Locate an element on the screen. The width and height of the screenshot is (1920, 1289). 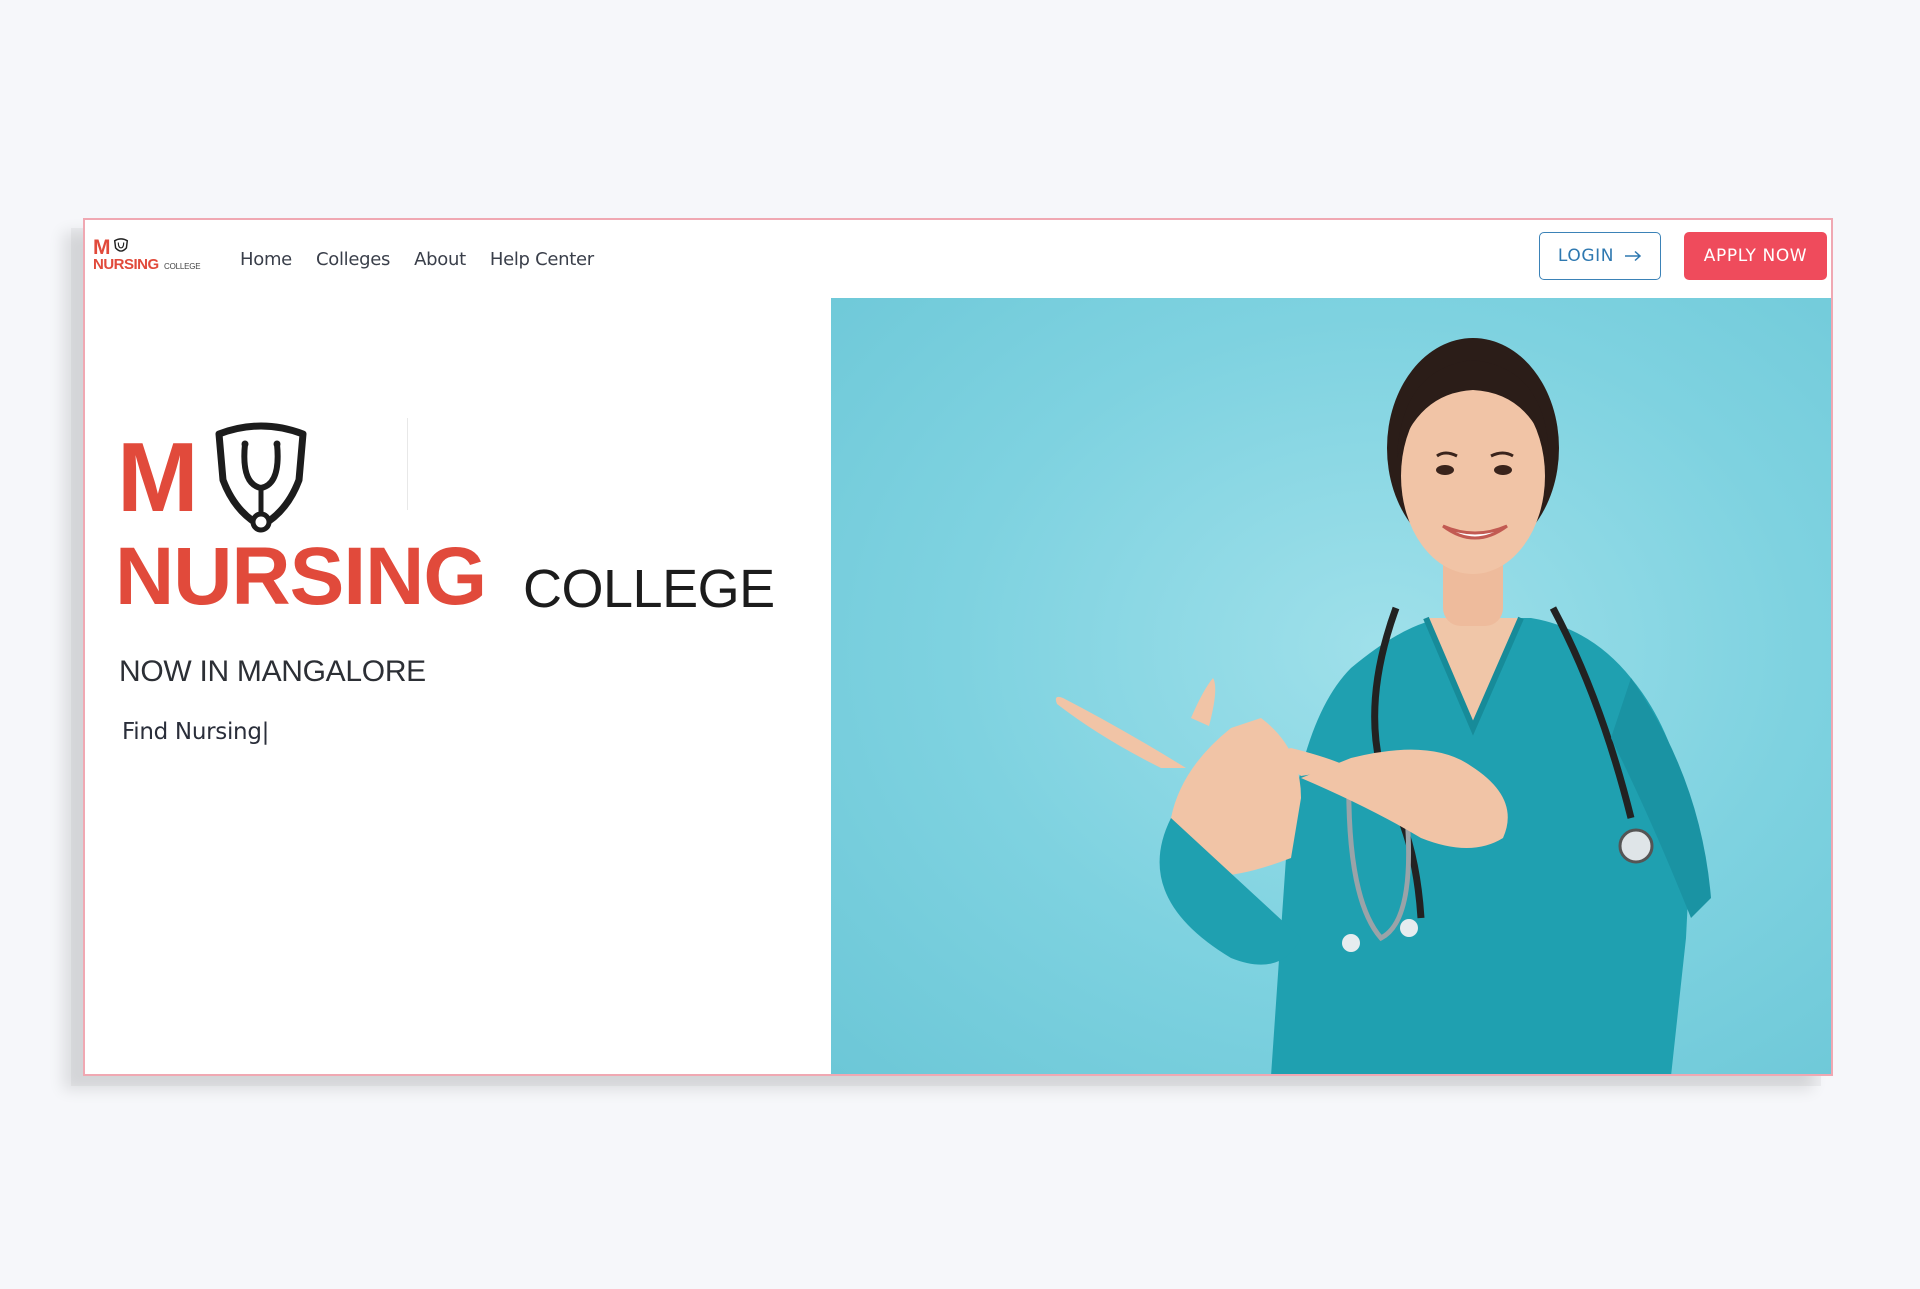
apply-now-label: APPLY NOW is located at coordinates (1755, 256).